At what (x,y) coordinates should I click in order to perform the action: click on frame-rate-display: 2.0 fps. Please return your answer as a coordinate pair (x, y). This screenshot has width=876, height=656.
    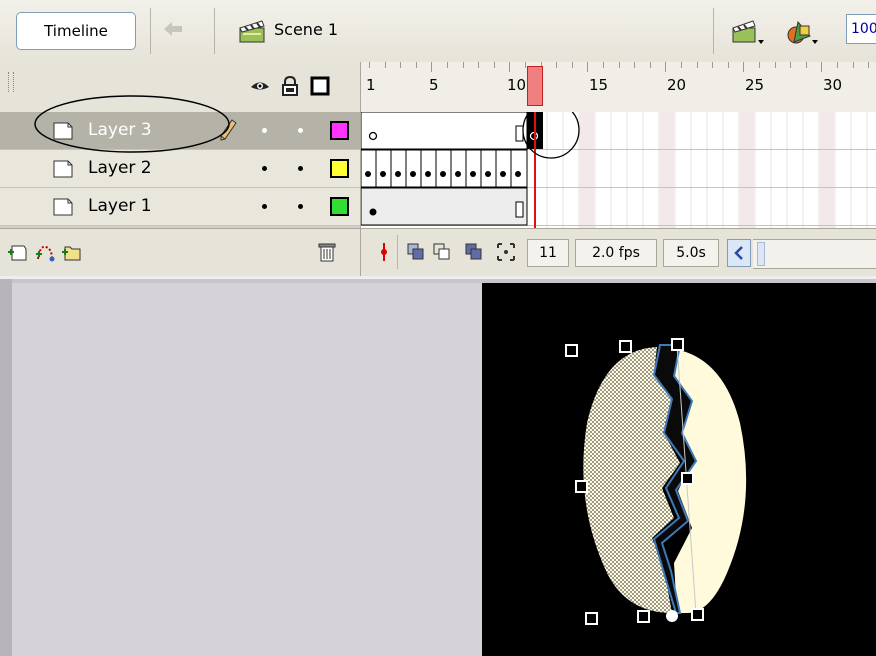
    Looking at the image, I should click on (616, 253).